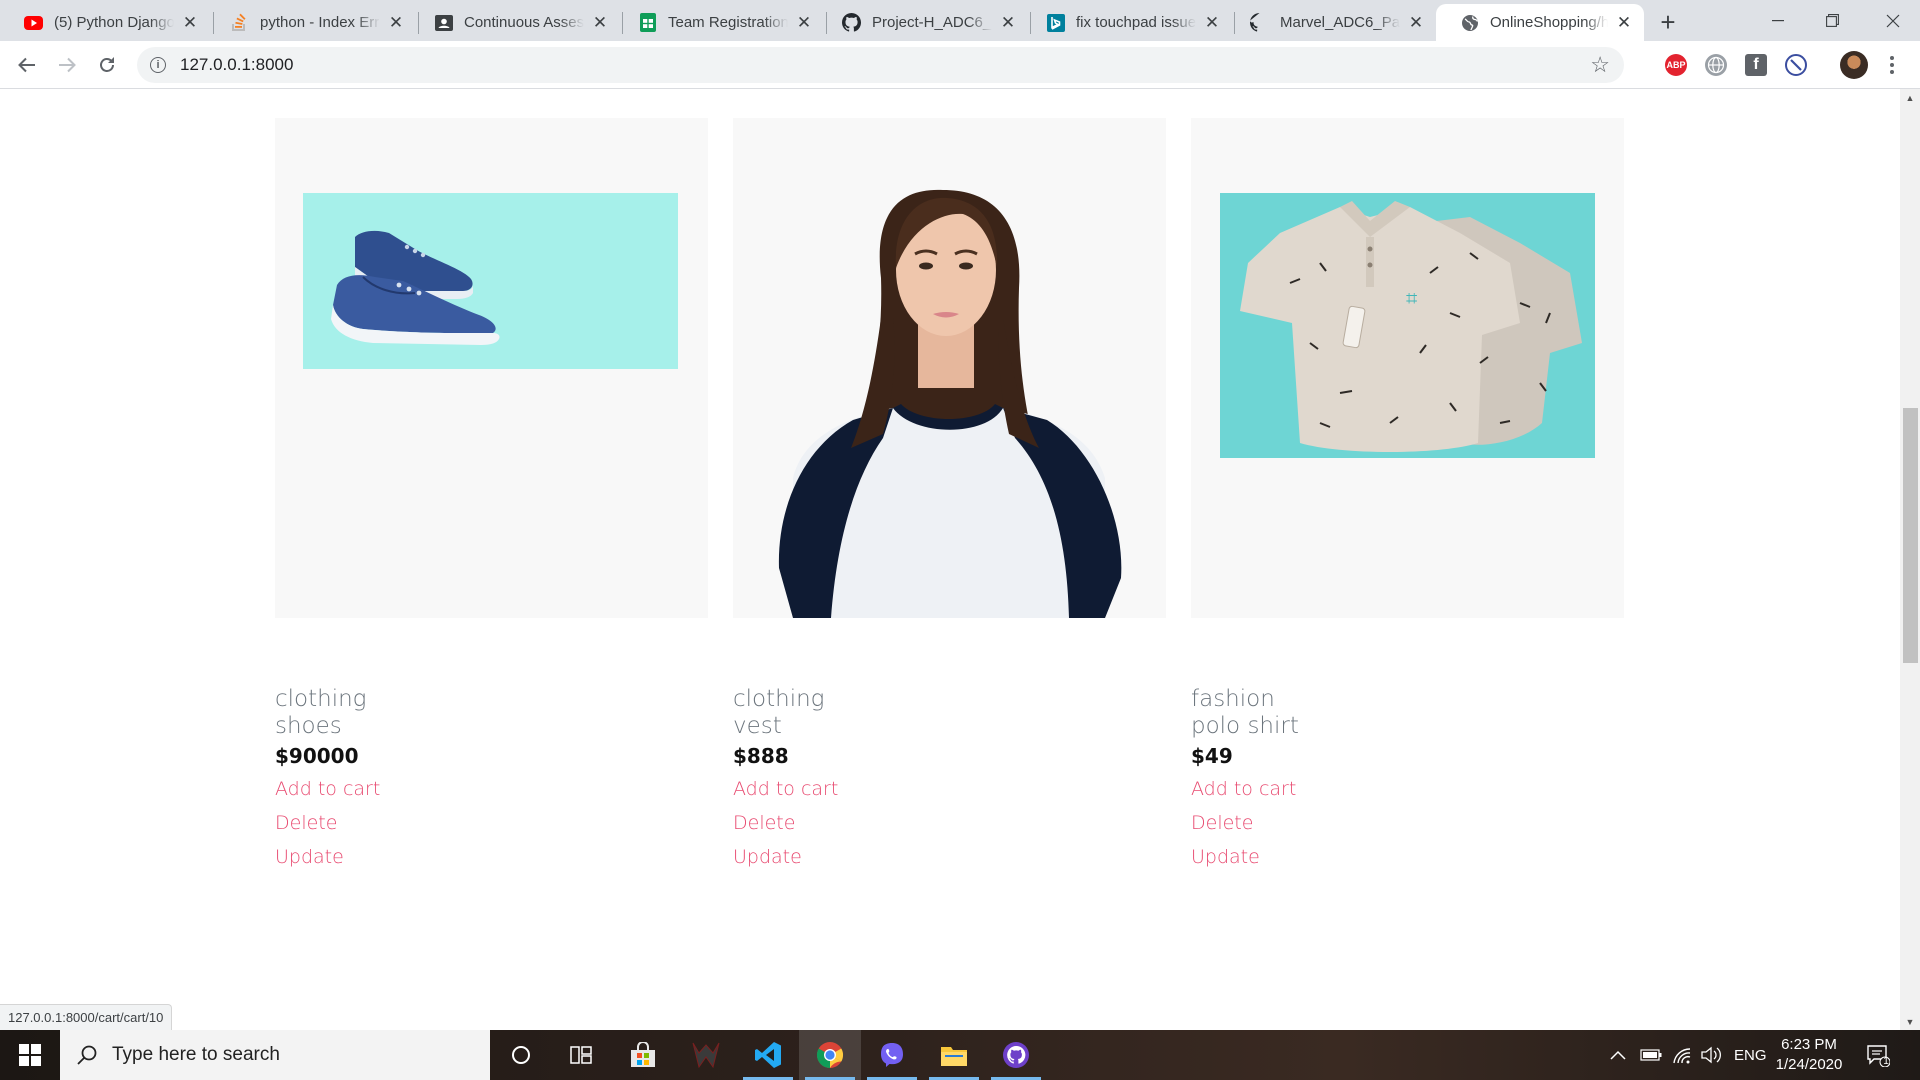 The image size is (1920, 1080). I want to click on predator-sense-button, so click(706, 1055).